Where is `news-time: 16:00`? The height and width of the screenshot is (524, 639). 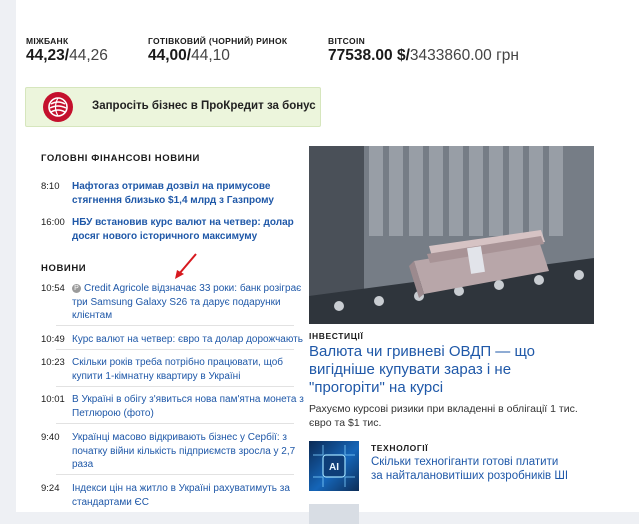
news-time: 16:00 is located at coordinates (53, 222).